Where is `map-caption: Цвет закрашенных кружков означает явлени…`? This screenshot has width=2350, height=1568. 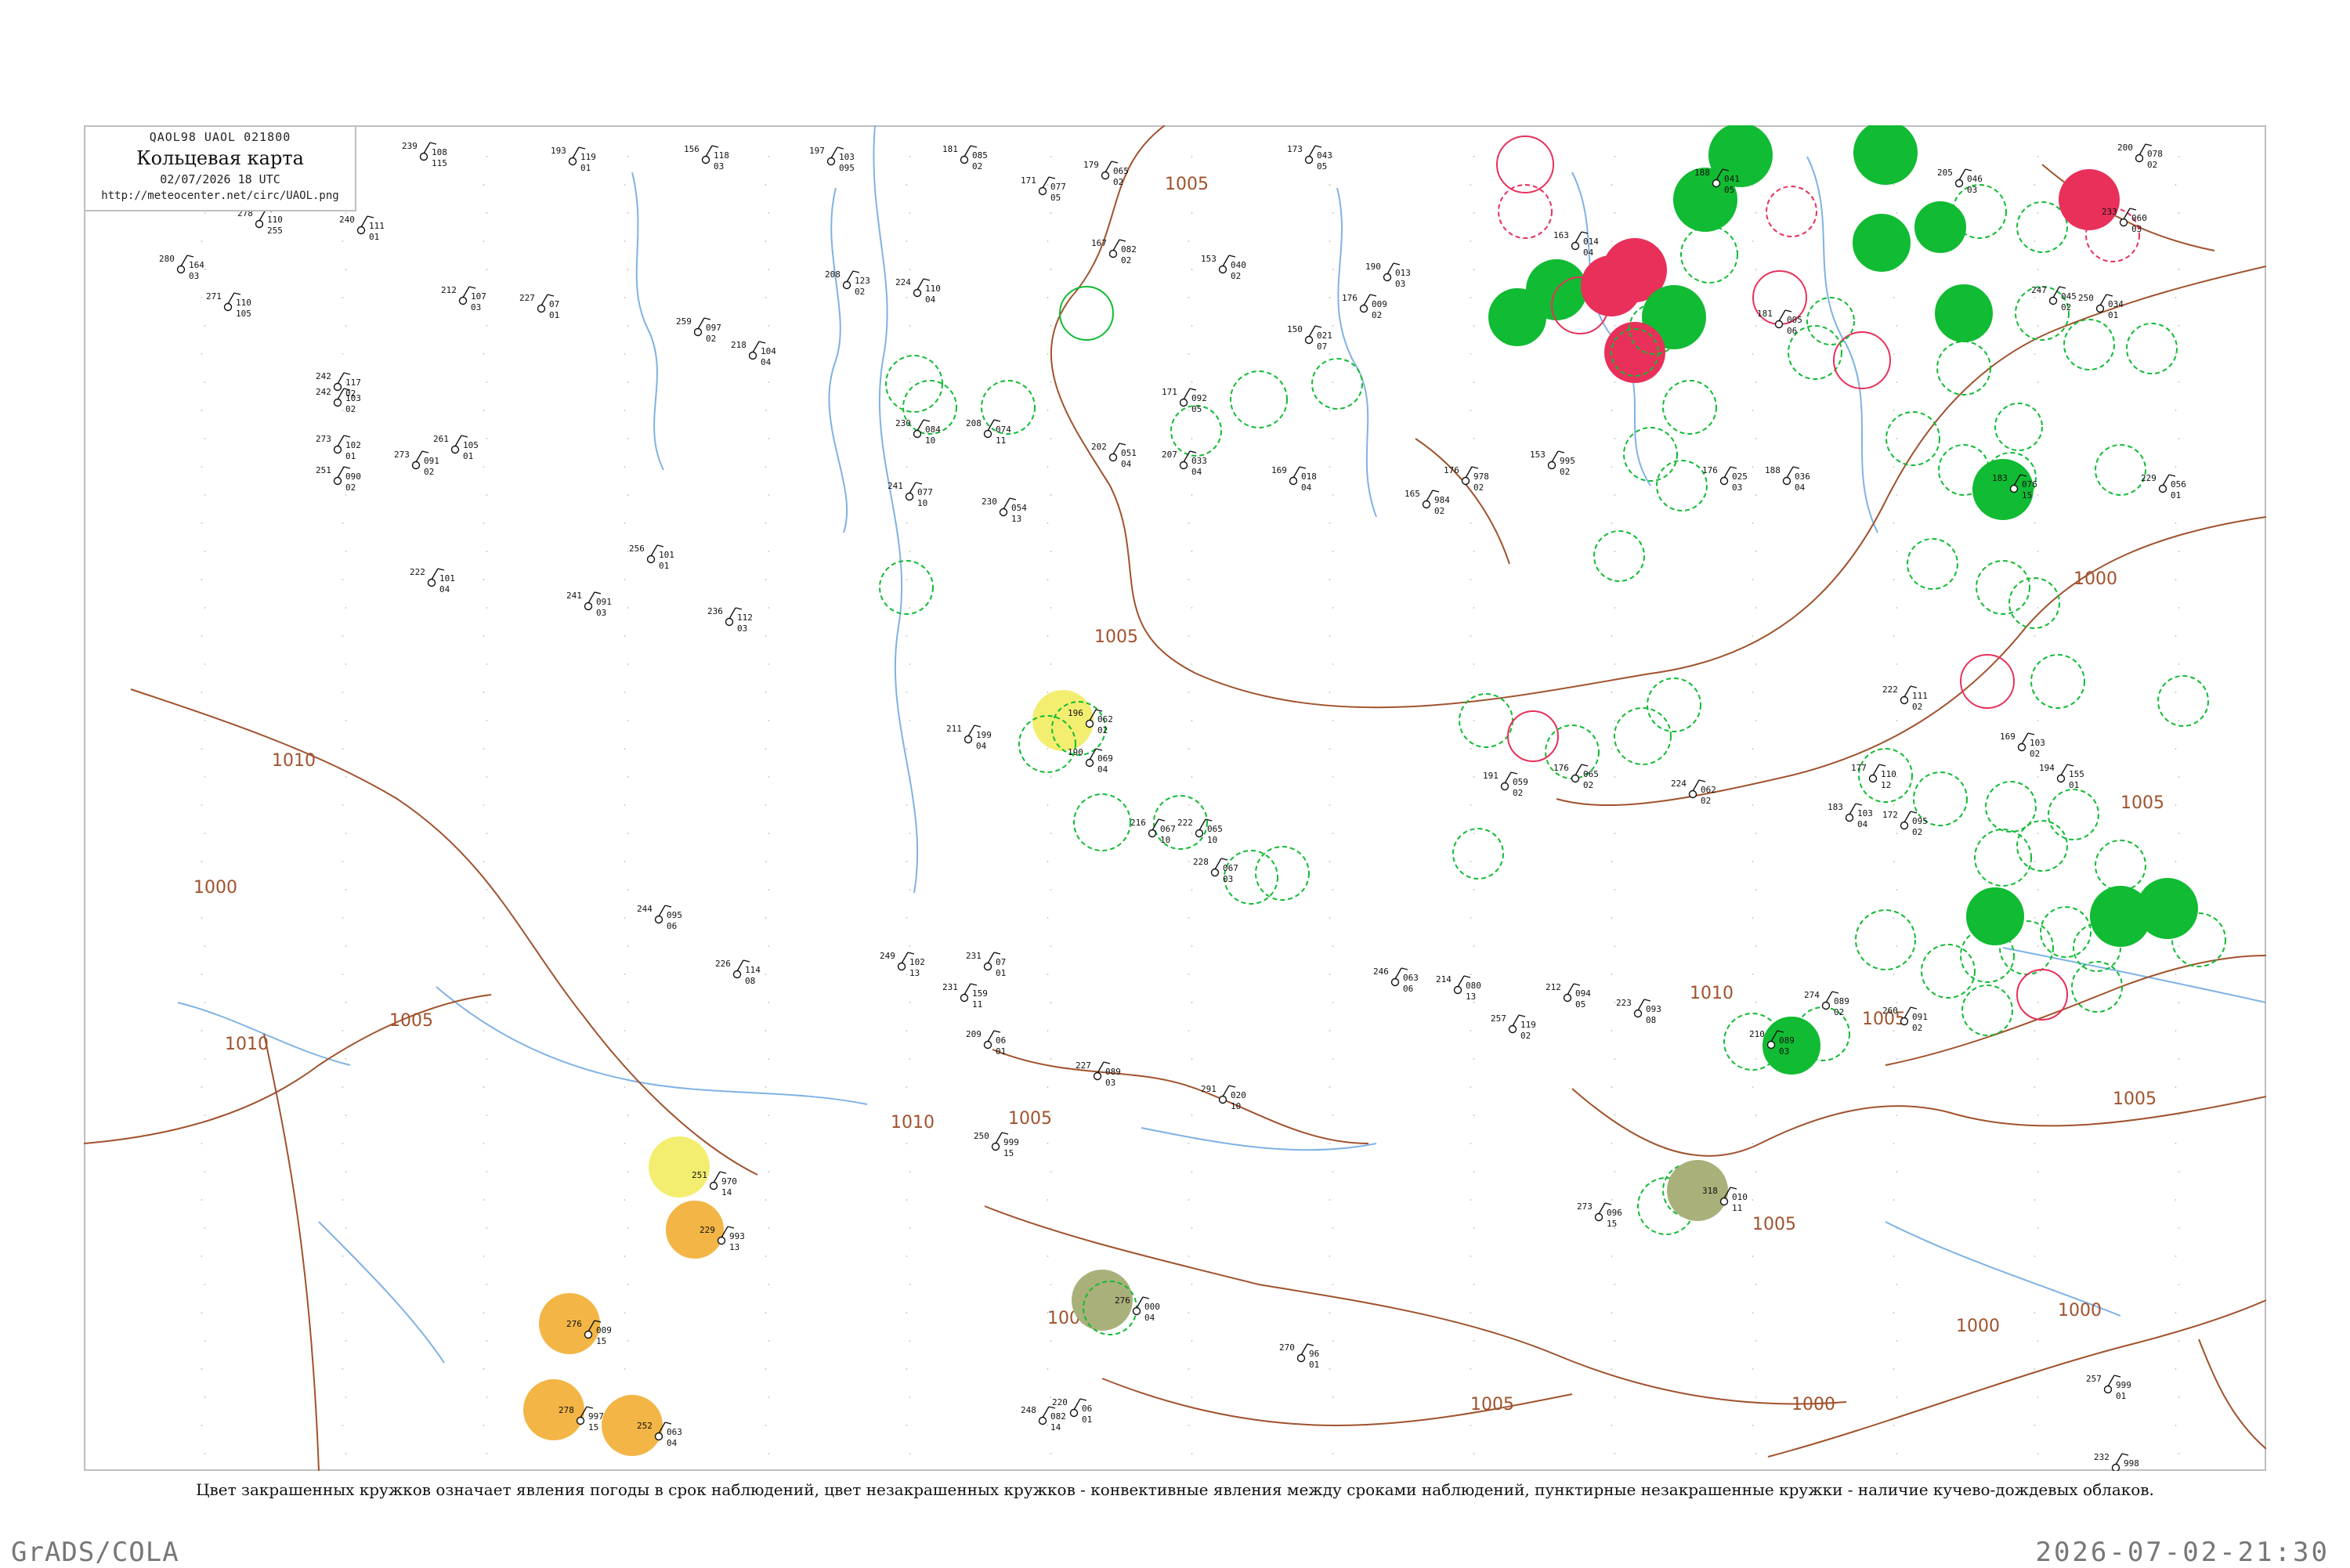 map-caption: Цвет закрашенных кружков означает явлени… is located at coordinates (1175, 1489).